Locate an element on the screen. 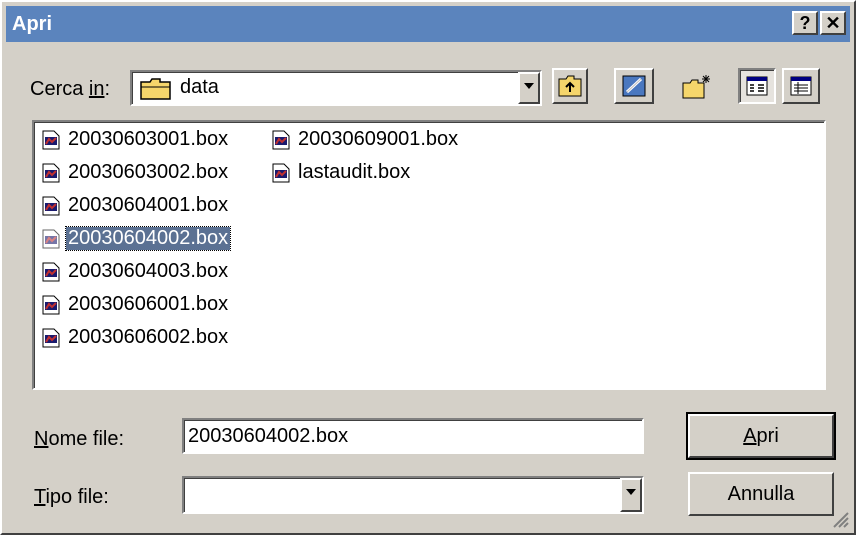 The image size is (856, 535). new-folder-button is located at coordinates (696, 86).